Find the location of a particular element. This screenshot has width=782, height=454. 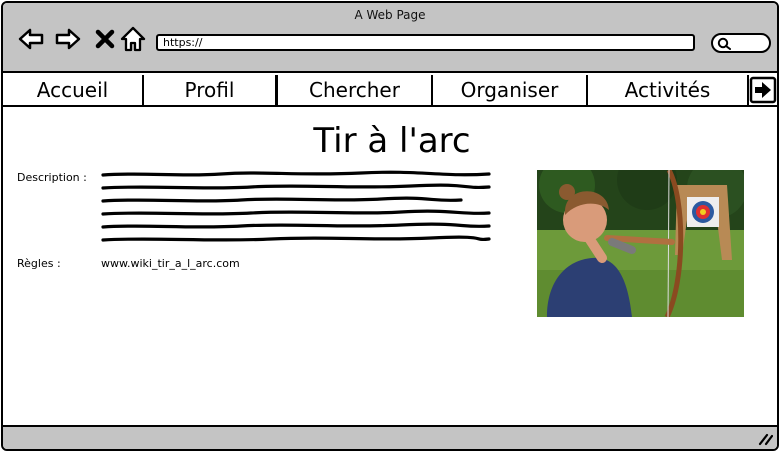

rules-link: www.wiki_tir_a_l_arc.com is located at coordinates (170, 263).